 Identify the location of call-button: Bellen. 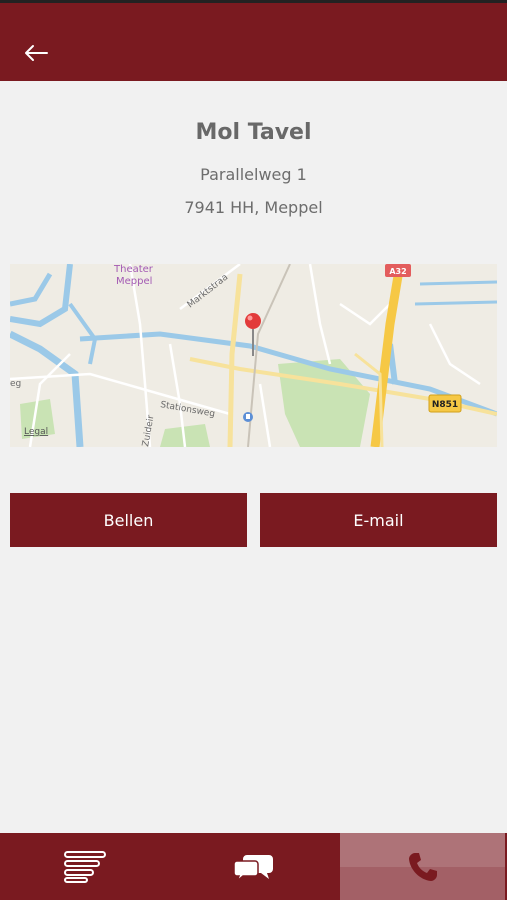
(128, 520).